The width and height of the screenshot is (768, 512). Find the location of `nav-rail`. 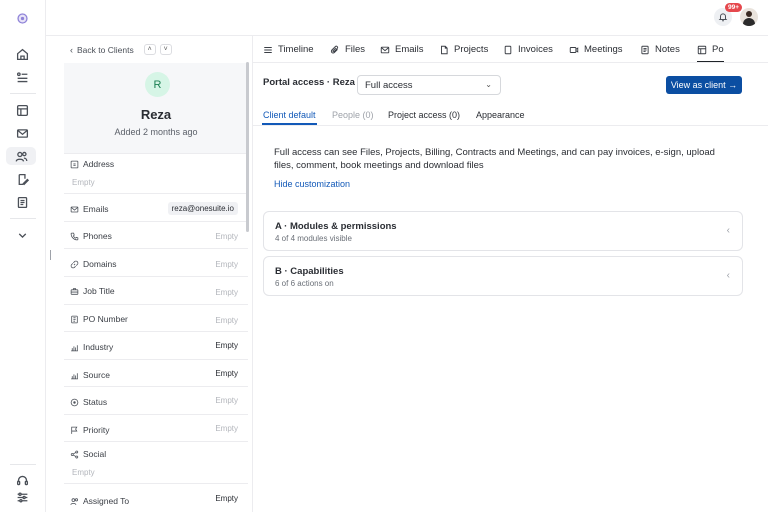

nav-rail is located at coordinates (23, 256).